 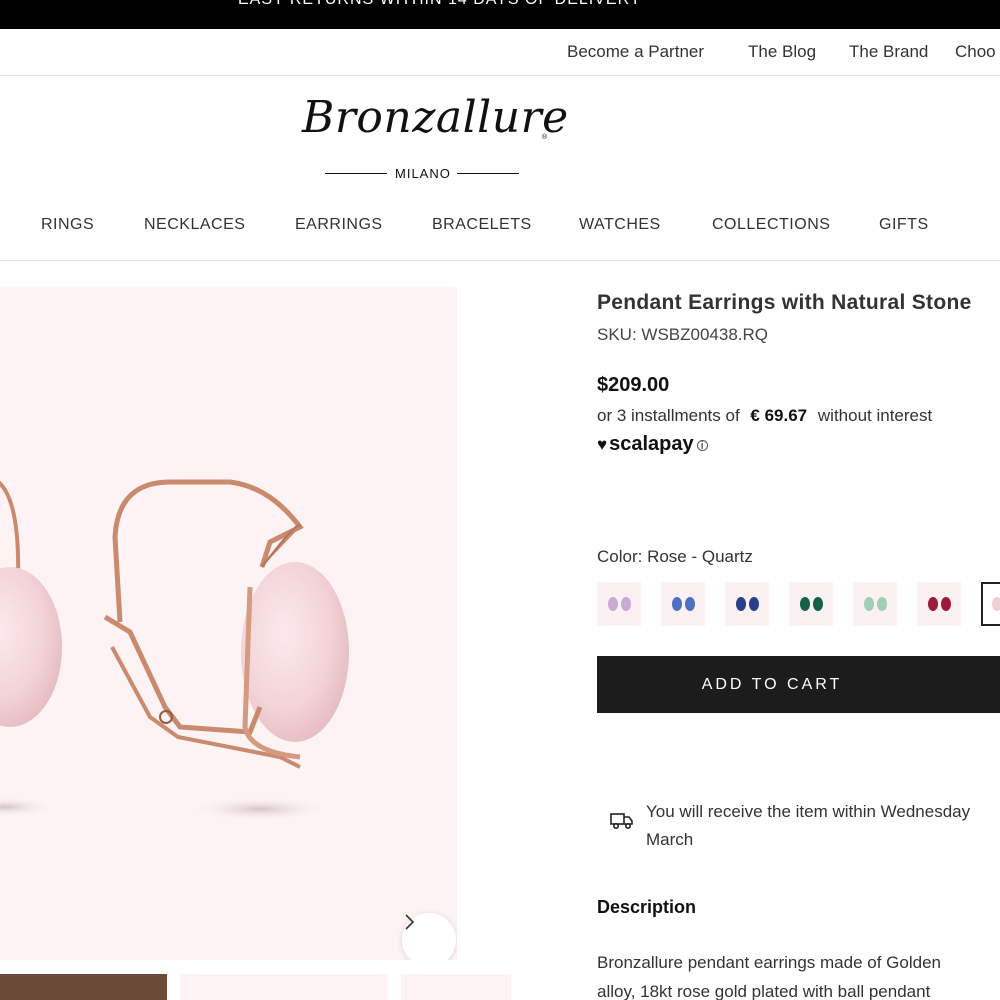 I want to click on announcement-bar: EASY RETURNS WITHIN 14 DAYS OF DELIVERY, so click(x=500, y=14).